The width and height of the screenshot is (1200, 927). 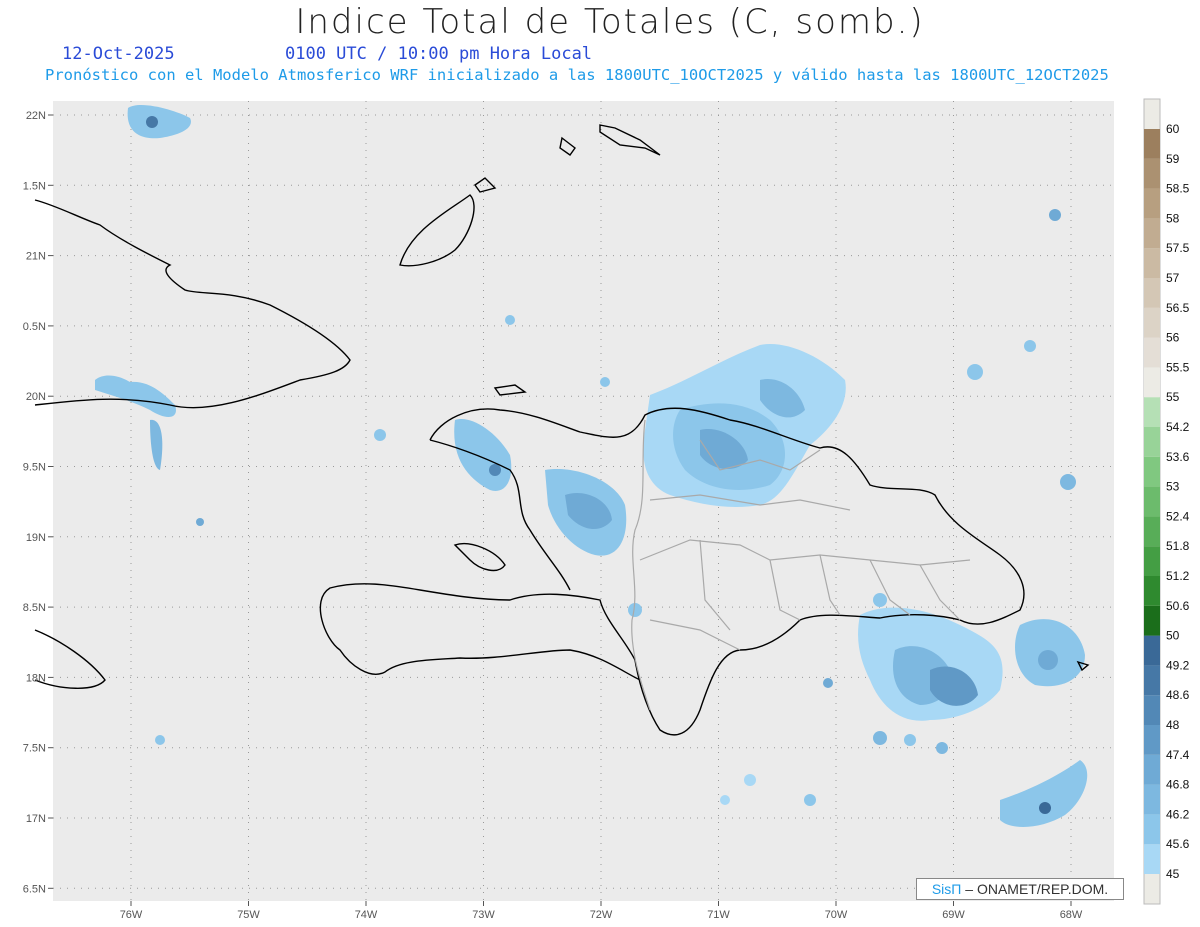 I want to click on colorbar-label: 59, so click(x=1173, y=159).